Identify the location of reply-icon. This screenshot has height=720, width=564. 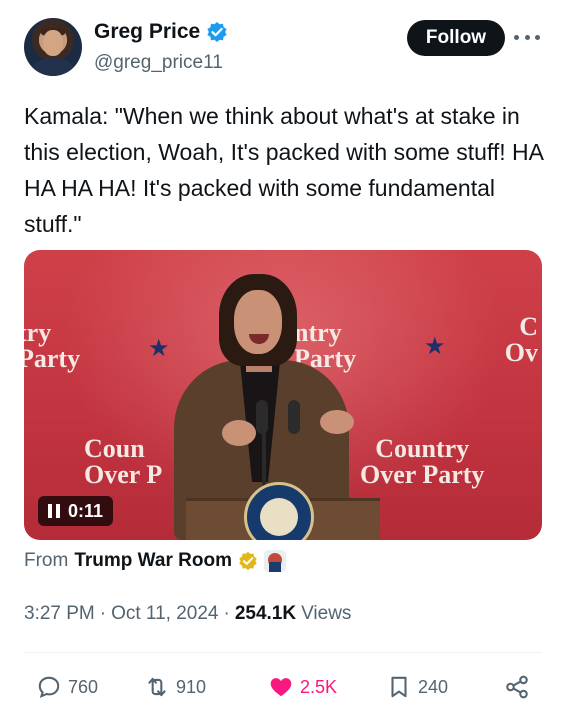
(49, 687).